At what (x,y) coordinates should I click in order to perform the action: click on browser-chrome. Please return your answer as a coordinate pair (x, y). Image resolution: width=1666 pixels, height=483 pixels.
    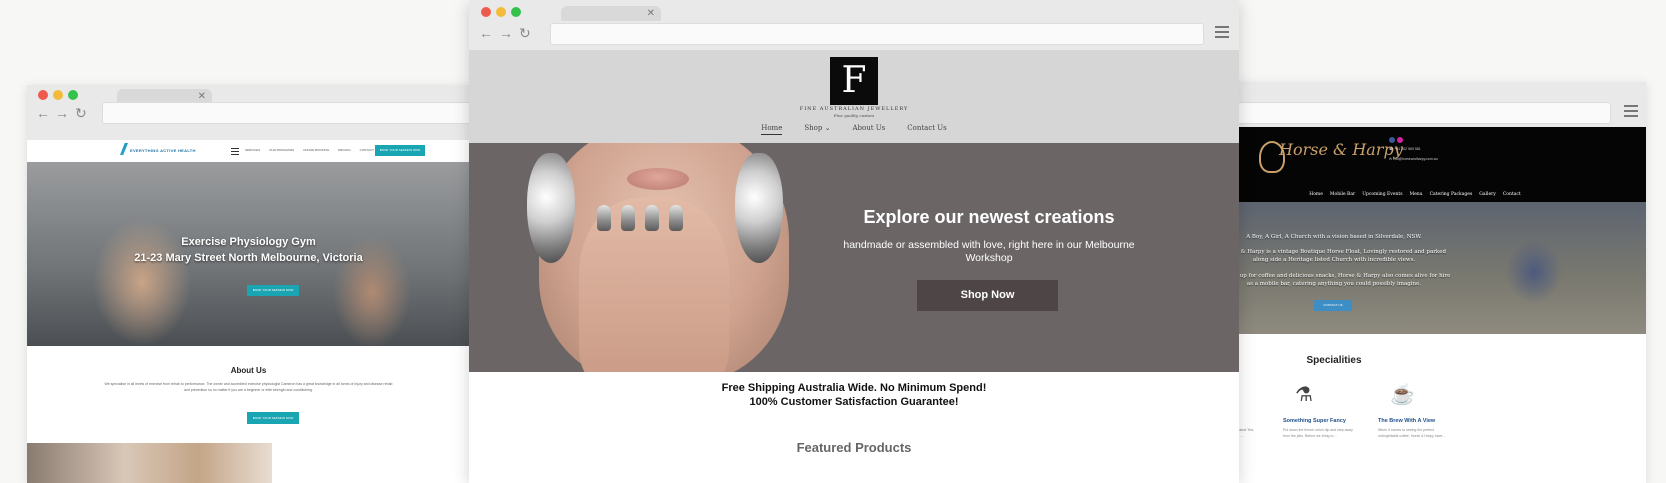
    Looking at the image, I should click on (1415, 104).